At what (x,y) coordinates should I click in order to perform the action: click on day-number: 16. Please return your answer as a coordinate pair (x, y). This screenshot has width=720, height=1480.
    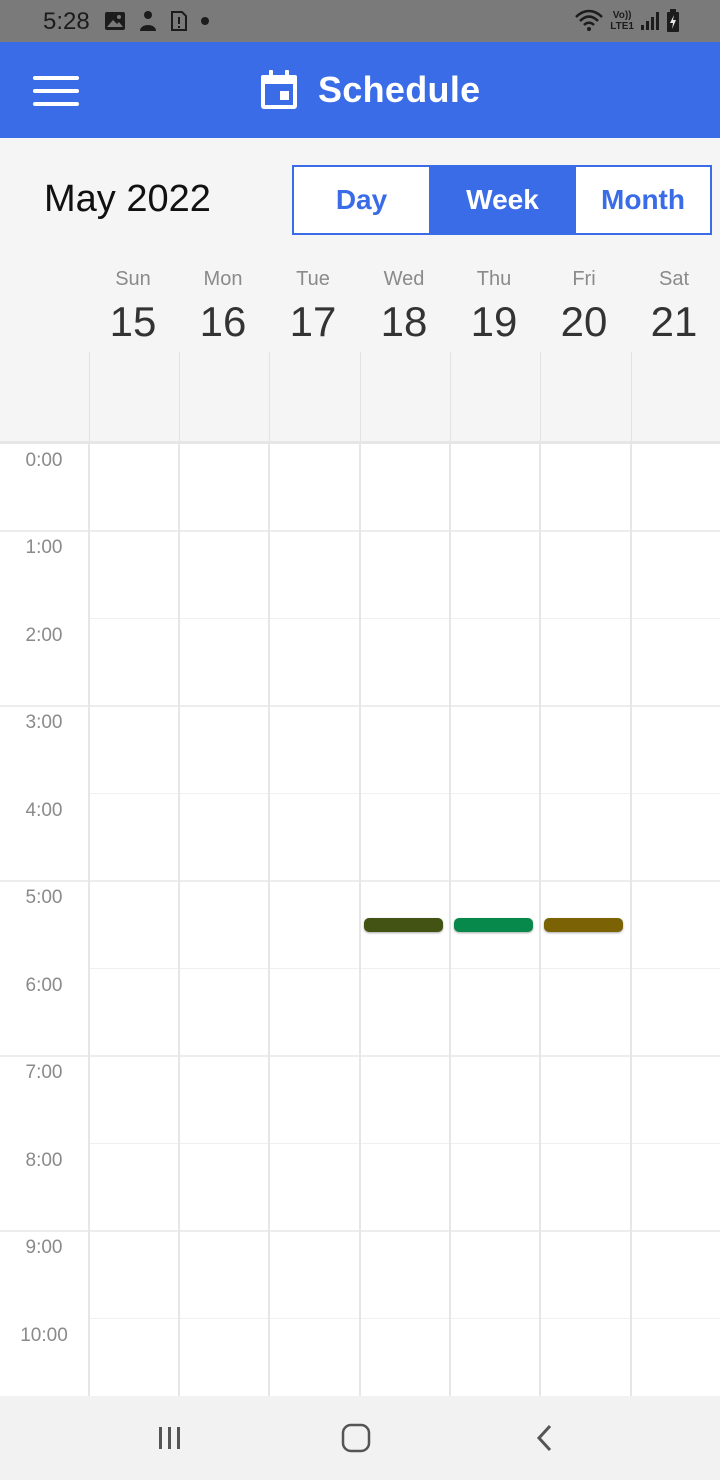
    Looking at the image, I should click on (223, 321).